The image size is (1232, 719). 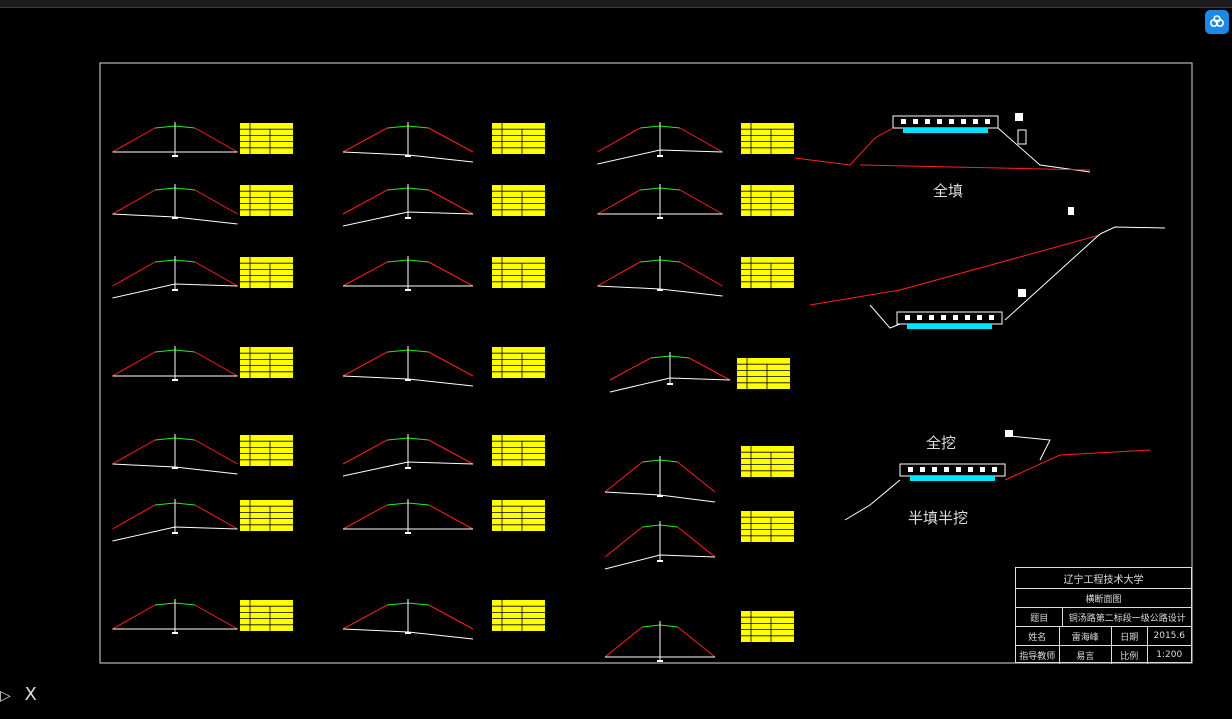 I want to click on cut-slope-left, so click(x=885, y=316).